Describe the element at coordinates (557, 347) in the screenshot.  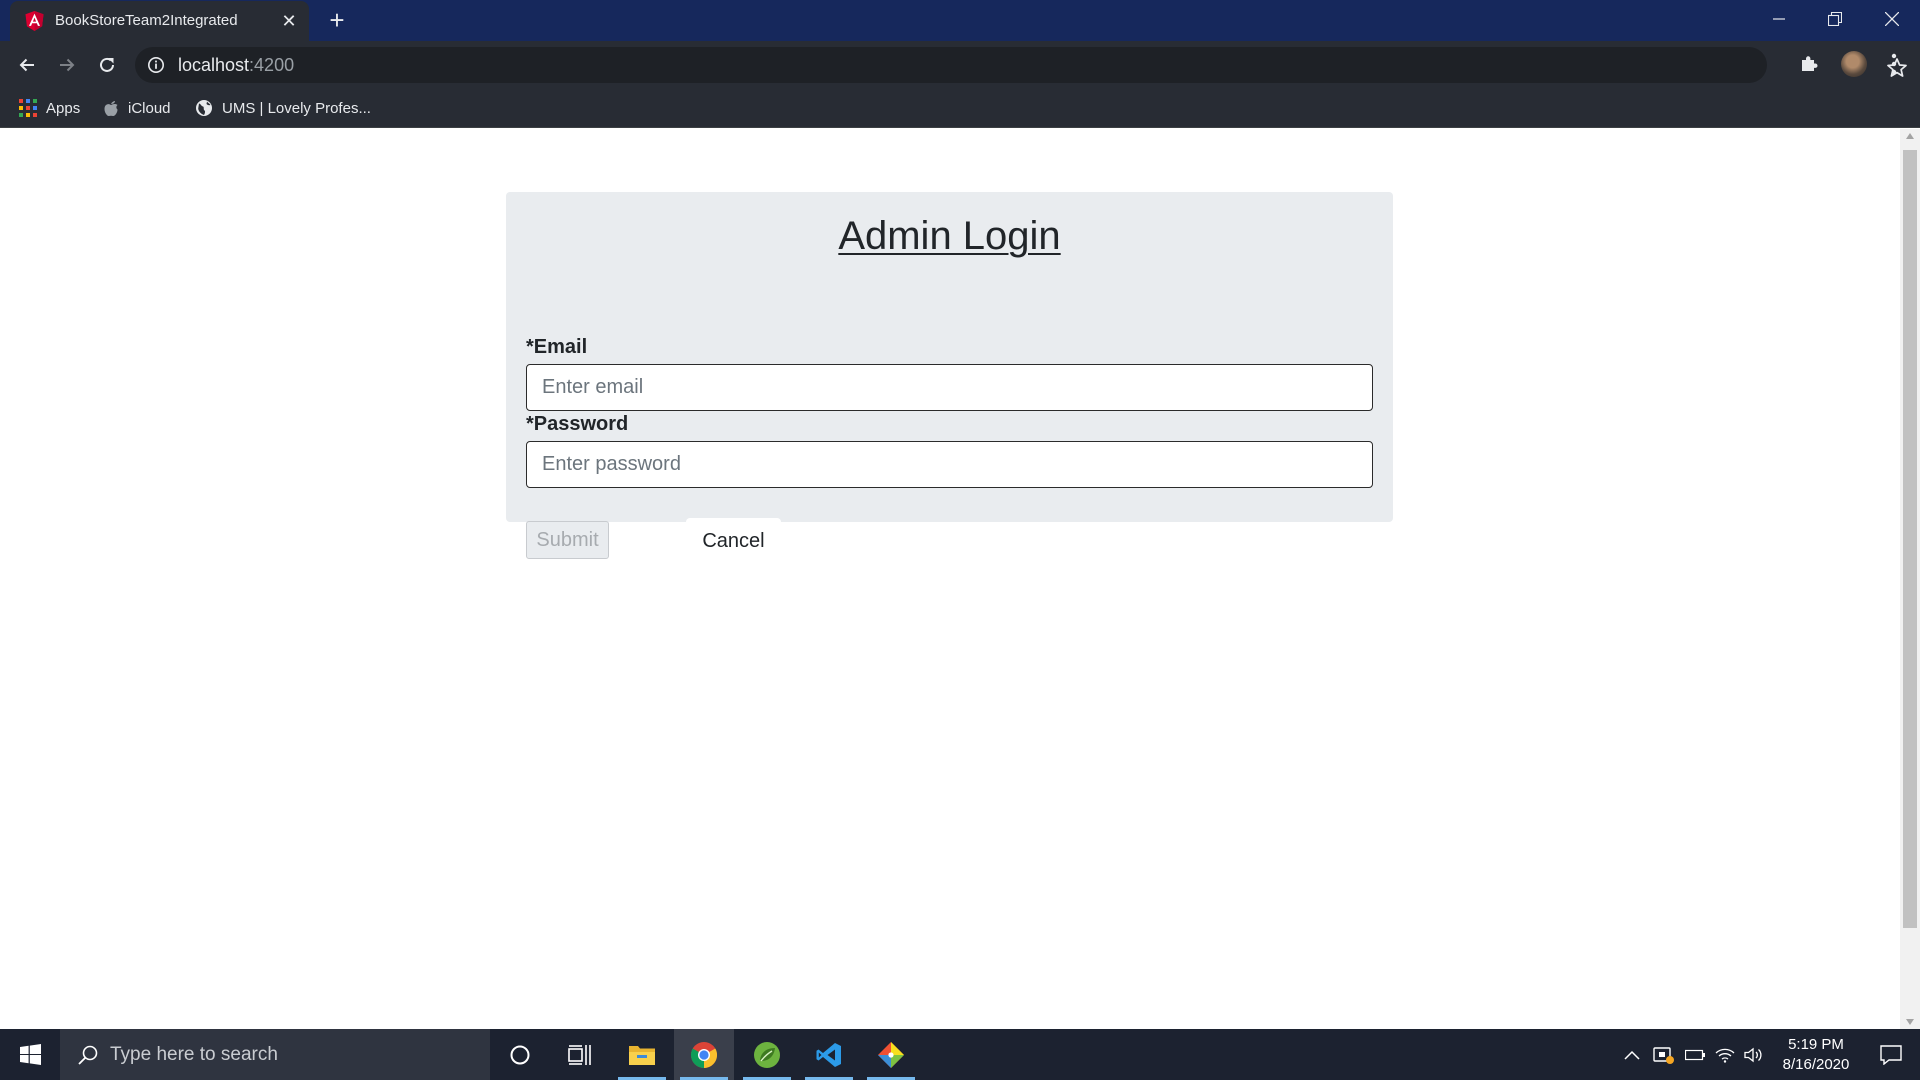
I see `email-label: *Email` at that location.